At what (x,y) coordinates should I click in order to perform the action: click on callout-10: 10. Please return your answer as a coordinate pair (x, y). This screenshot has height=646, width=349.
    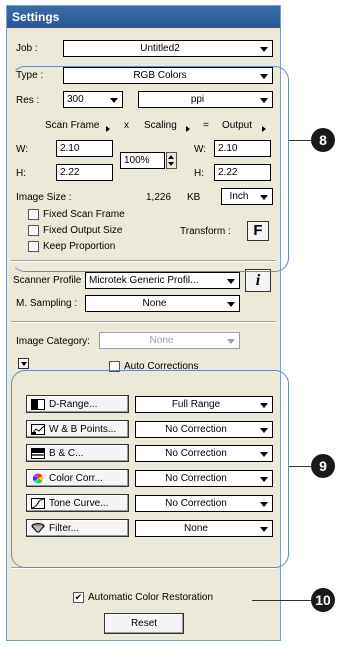
    Looking at the image, I should click on (323, 600).